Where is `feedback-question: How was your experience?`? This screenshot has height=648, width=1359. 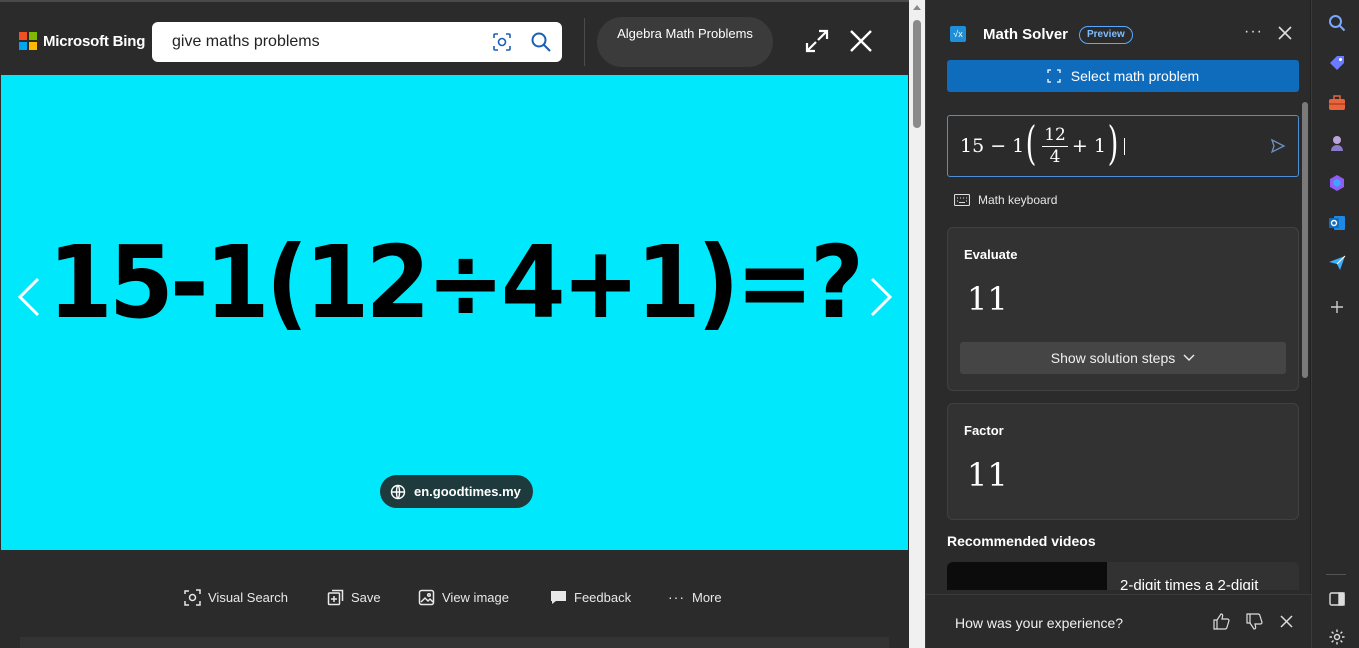 feedback-question: How was your experience? is located at coordinates (1039, 623).